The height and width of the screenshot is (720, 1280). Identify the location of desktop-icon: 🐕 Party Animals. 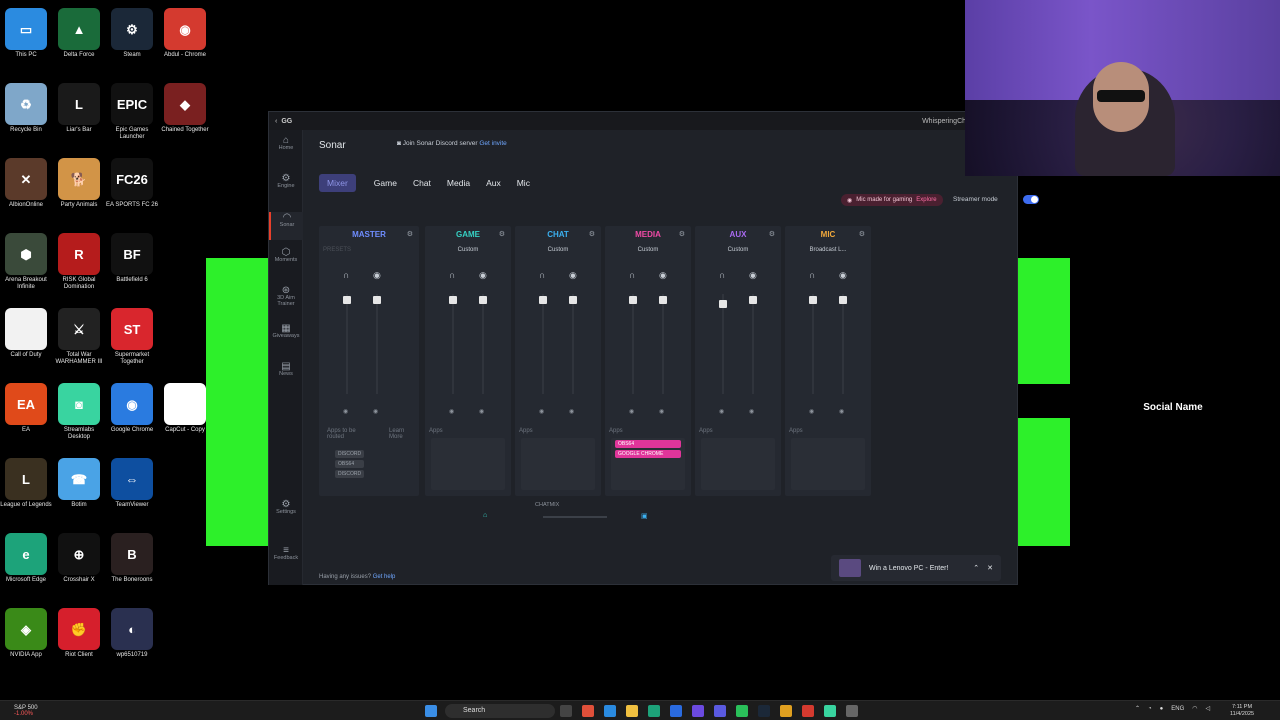
(79, 183).